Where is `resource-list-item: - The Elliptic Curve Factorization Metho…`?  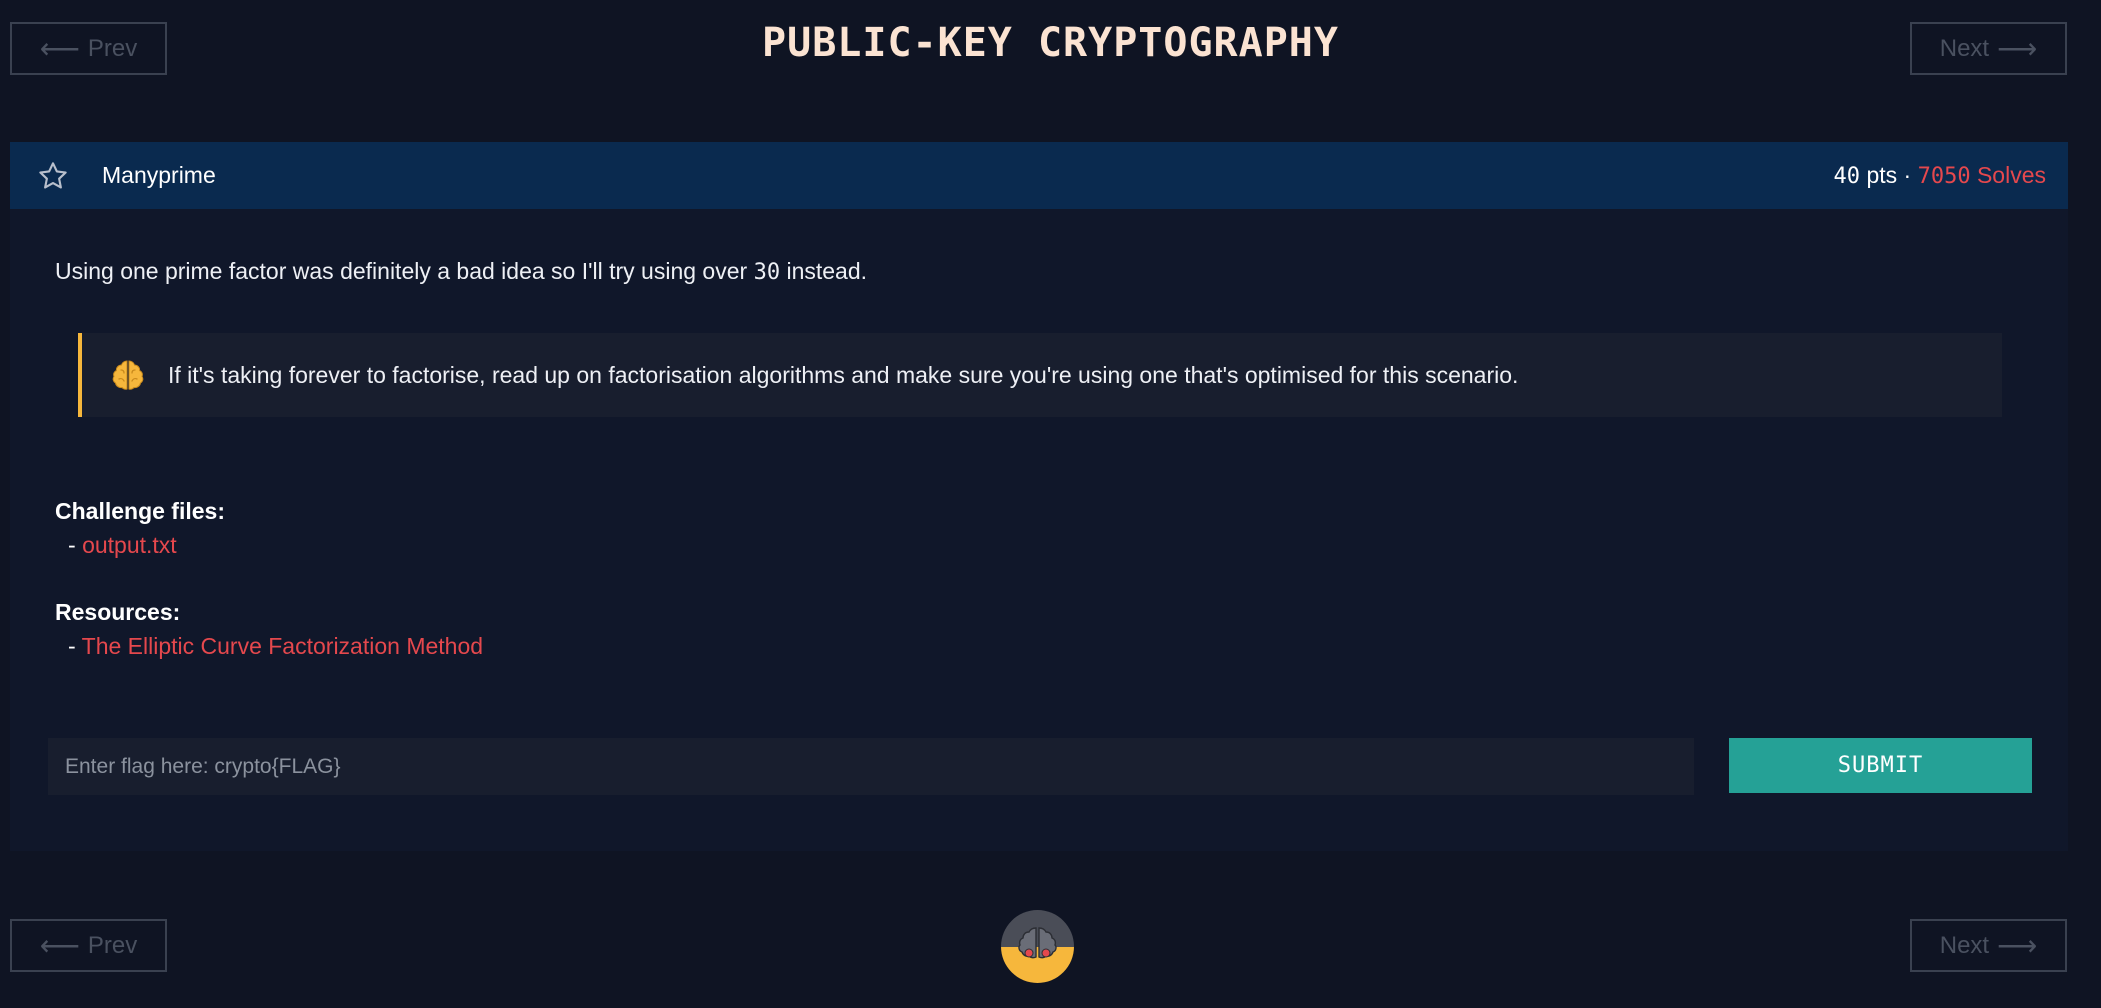 resource-list-item: - The Elliptic Curve Factorization Metho… is located at coordinates (275, 646).